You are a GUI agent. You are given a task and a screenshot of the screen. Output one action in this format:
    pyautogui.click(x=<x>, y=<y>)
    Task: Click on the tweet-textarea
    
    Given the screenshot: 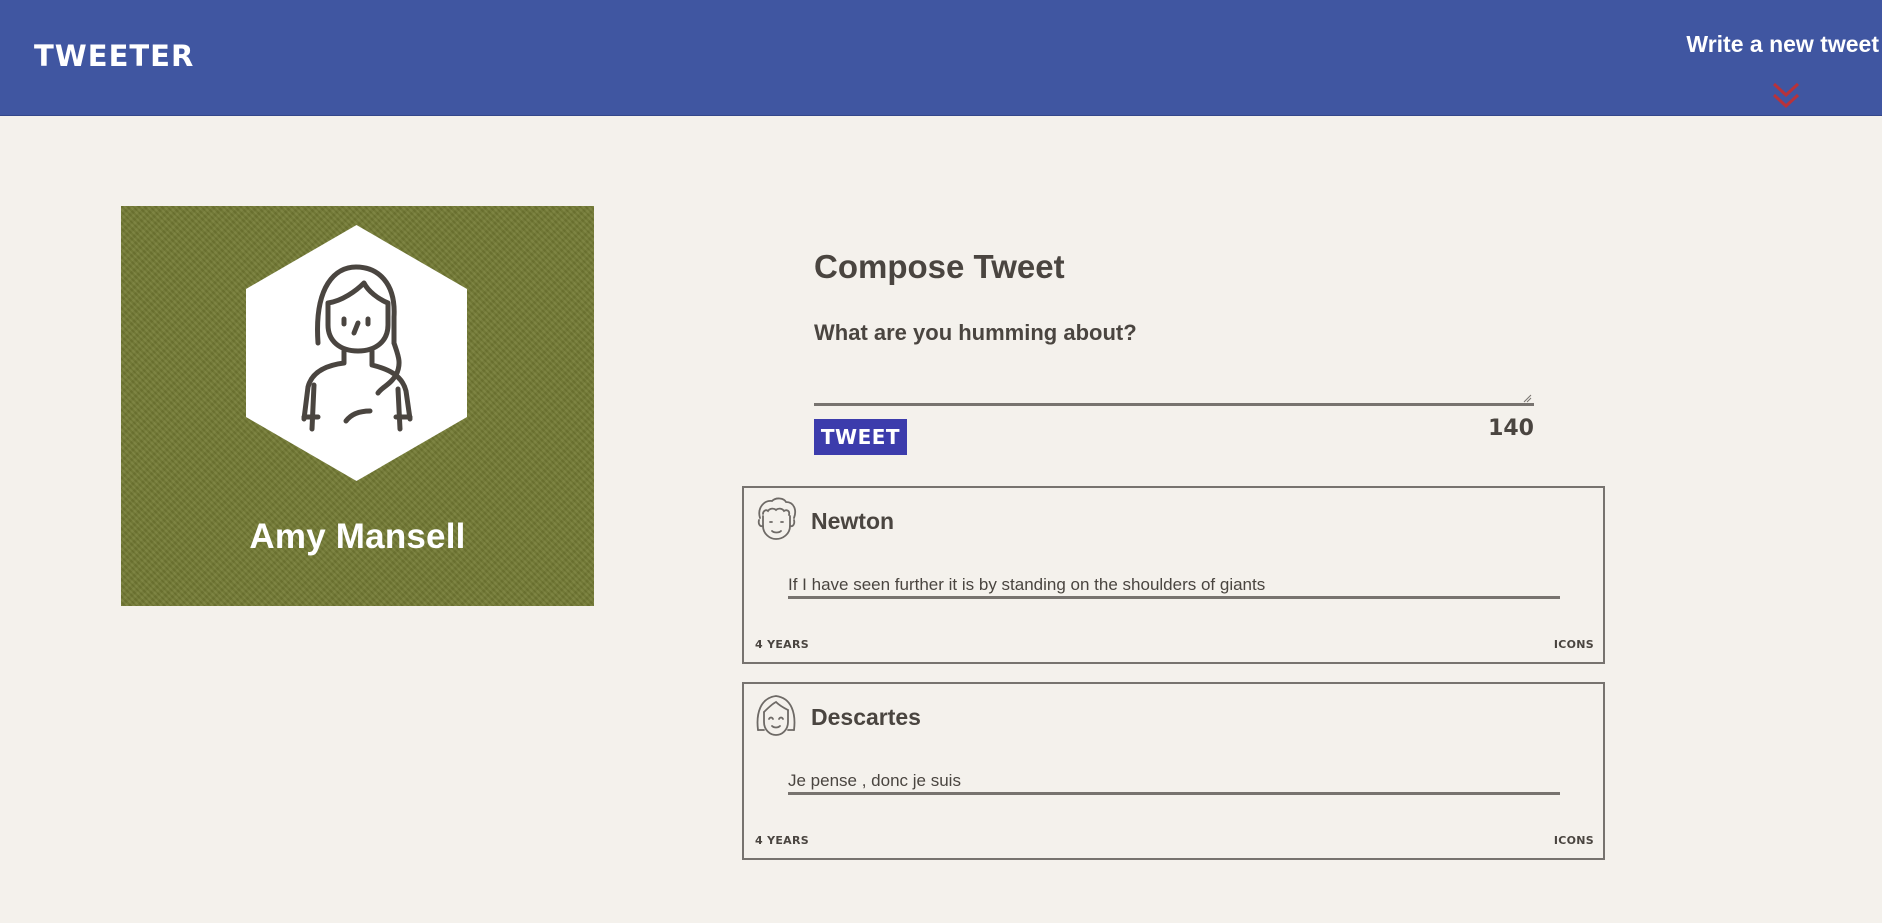 What is the action you would take?
    pyautogui.click(x=1174, y=361)
    